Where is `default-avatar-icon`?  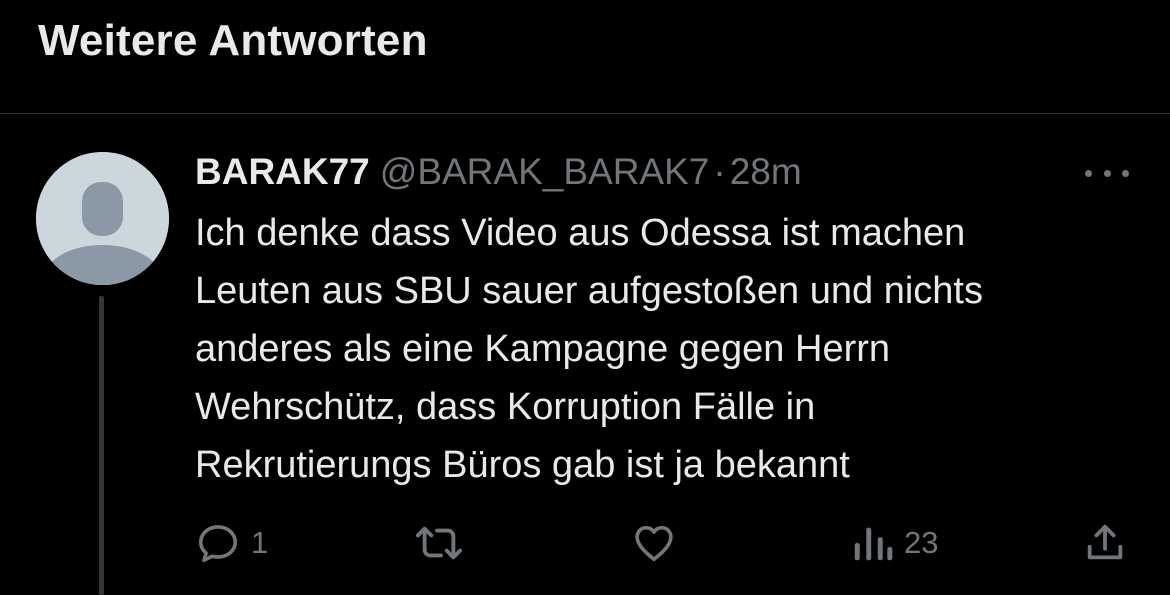 default-avatar-icon is located at coordinates (102, 218).